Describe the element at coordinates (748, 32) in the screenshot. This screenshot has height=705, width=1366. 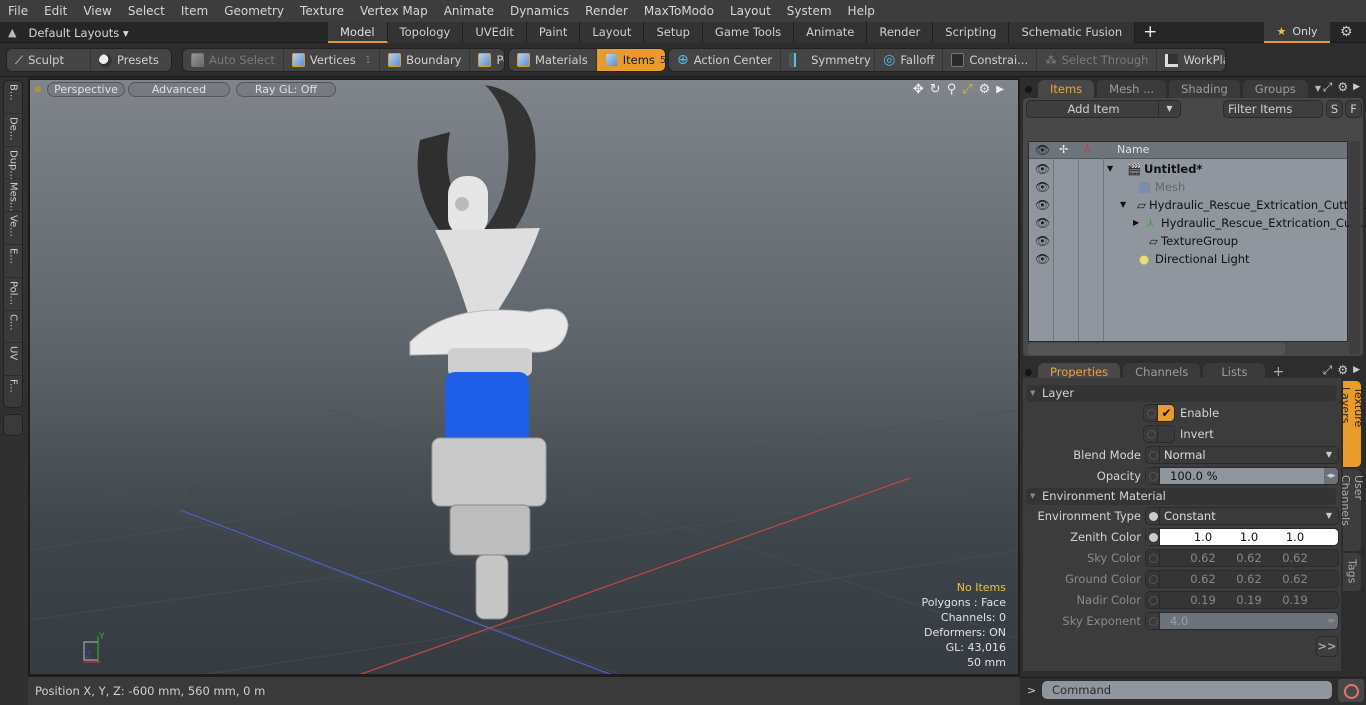
I see `tab-game-tools: Game Tools` at that location.